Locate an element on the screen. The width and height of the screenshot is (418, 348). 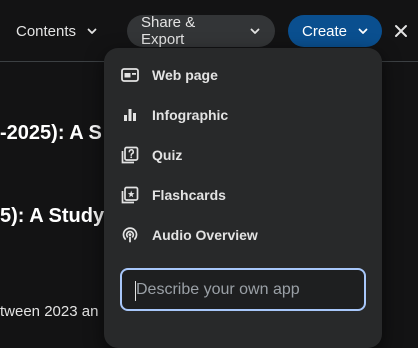
create-label: Create is located at coordinates (325, 31).